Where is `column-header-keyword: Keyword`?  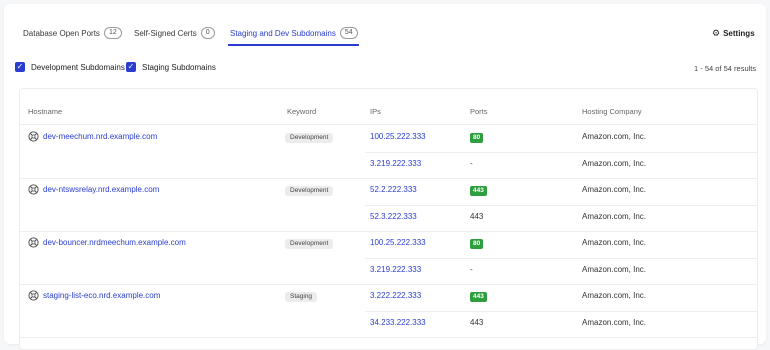
column-header-keyword: Keyword is located at coordinates (301, 111).